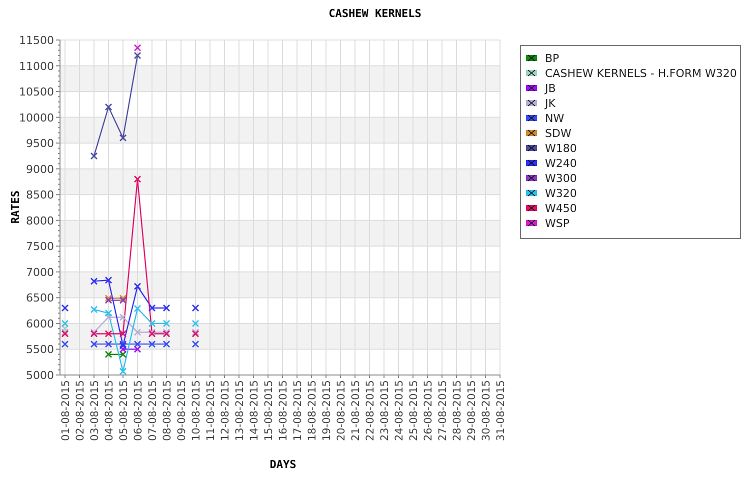 The width and height of the screenshot is (750, 500). What do you see at coordinates (80, 411) in the screenshot?
I see `x-tick-label: 02-08-2015` at bounding box center [80, 411].